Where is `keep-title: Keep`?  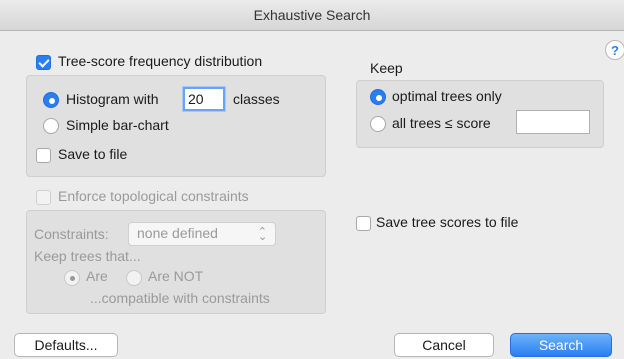
keep-title: Keep is located at coordinates (386, 68).